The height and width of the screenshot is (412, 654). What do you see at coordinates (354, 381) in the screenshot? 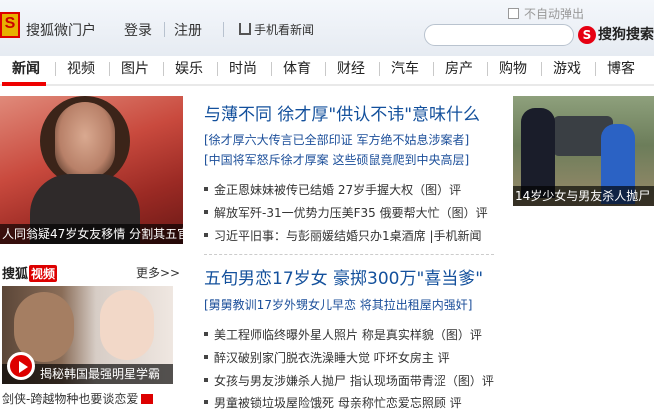
I see `news-text: 女孩与男友涉嫌杀人抛尸 指认现场面带青涩（图）评` at bounding box center [354, 381].